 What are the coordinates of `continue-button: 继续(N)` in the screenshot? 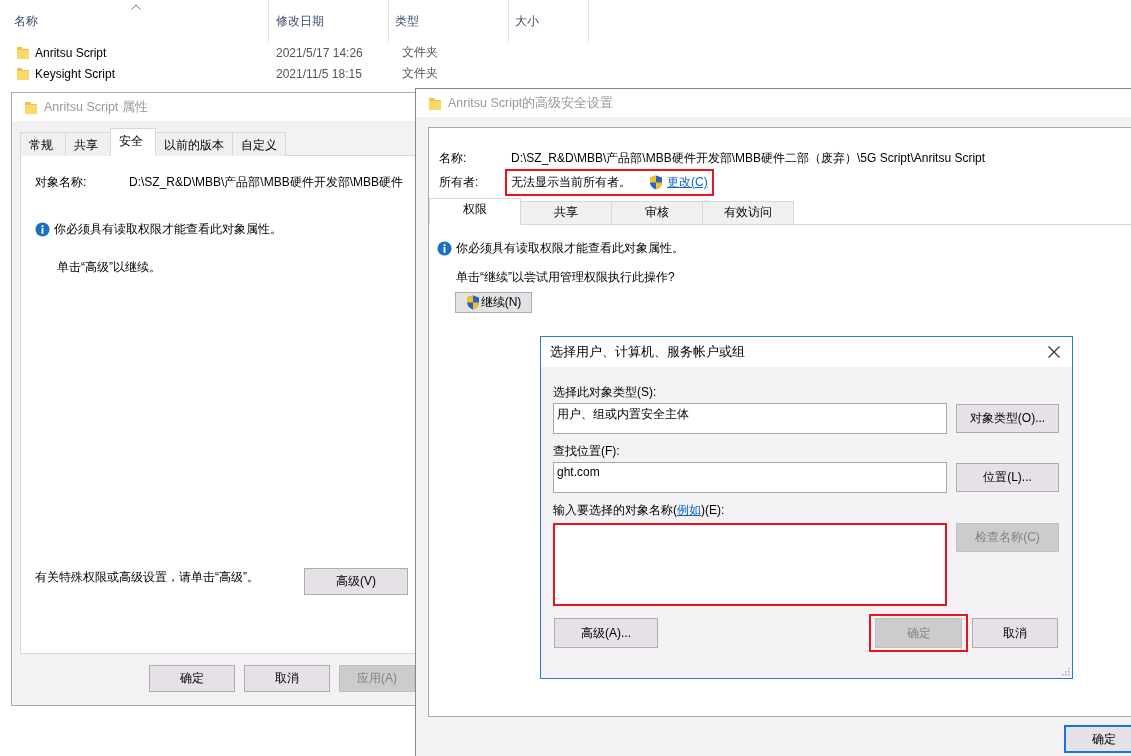 It's located at (493, 302).